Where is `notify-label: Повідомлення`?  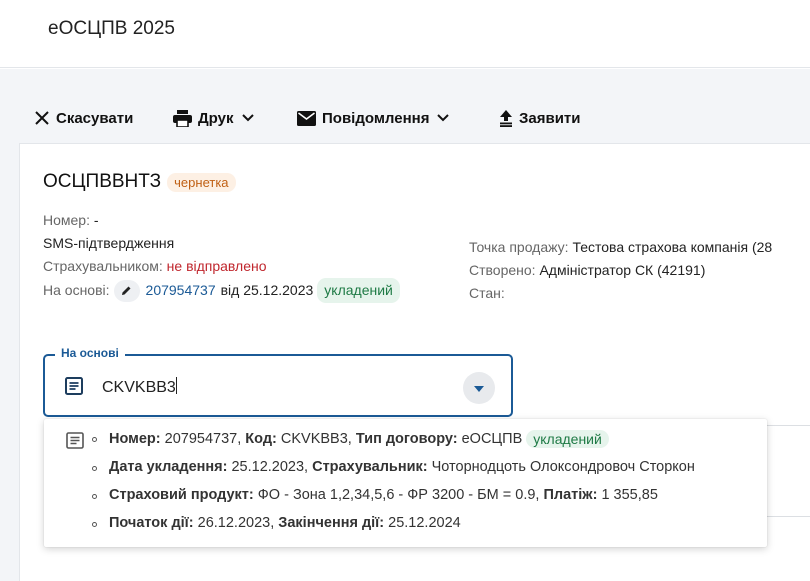 notify-label: Повідомлення is located at coordinates (376, 118).